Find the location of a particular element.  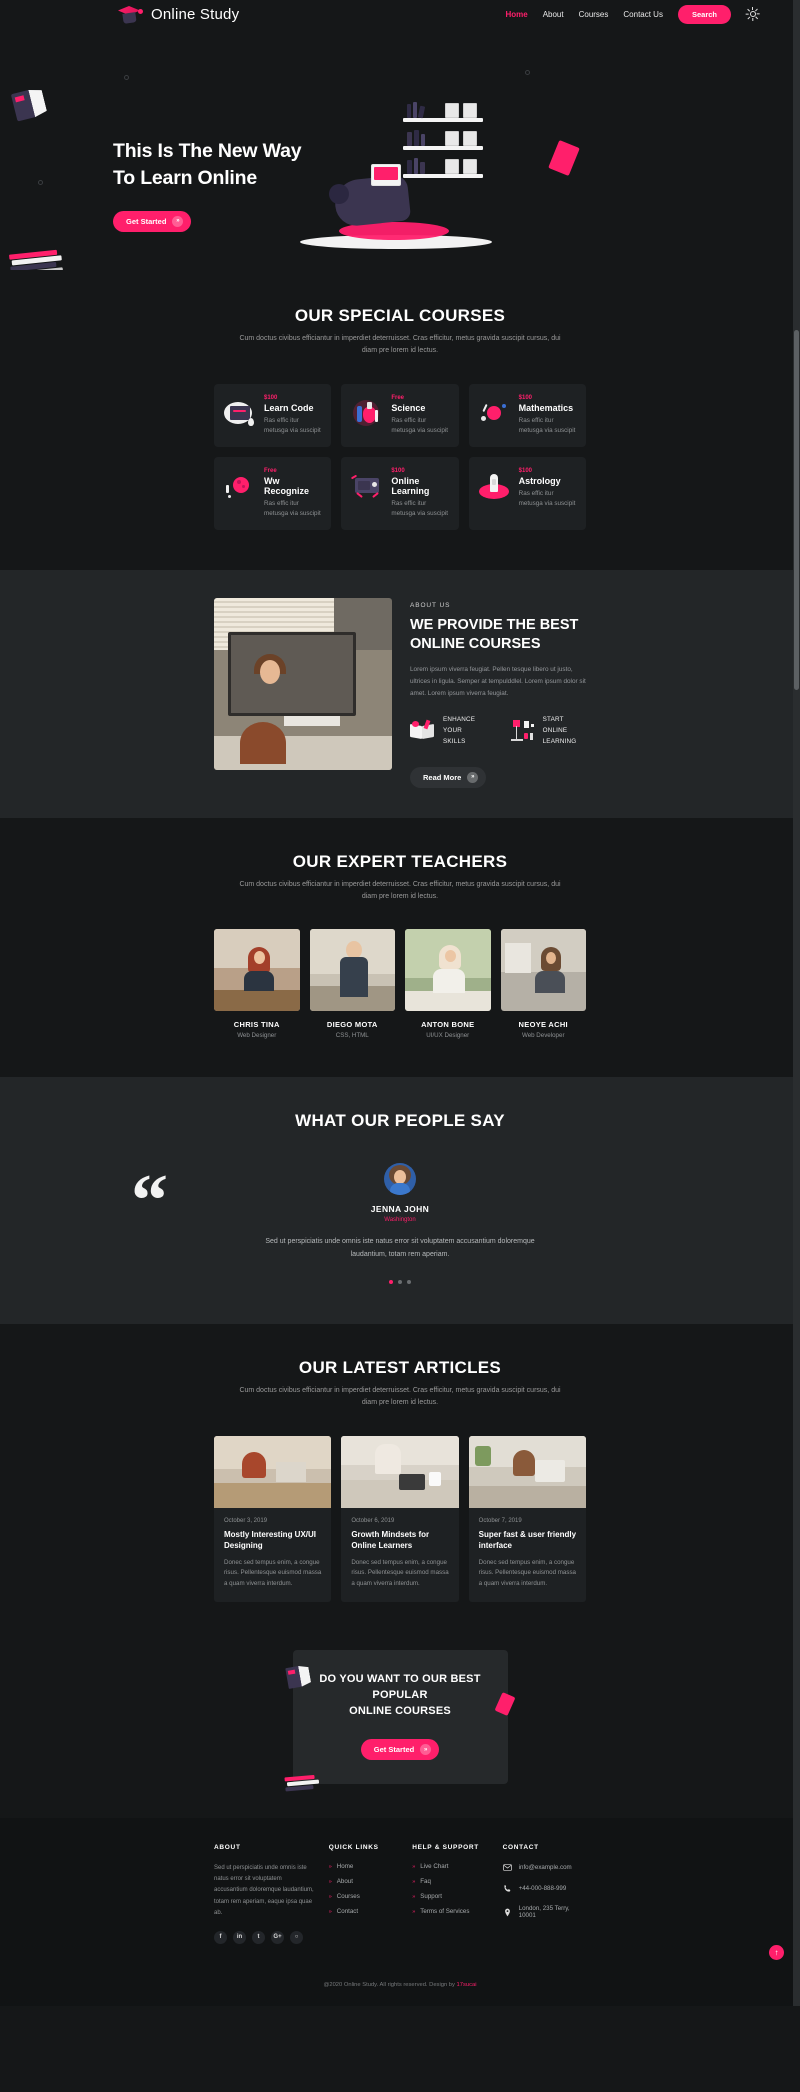

cta-get-started-button: Get Started » is located at coordinates (400, 1750).